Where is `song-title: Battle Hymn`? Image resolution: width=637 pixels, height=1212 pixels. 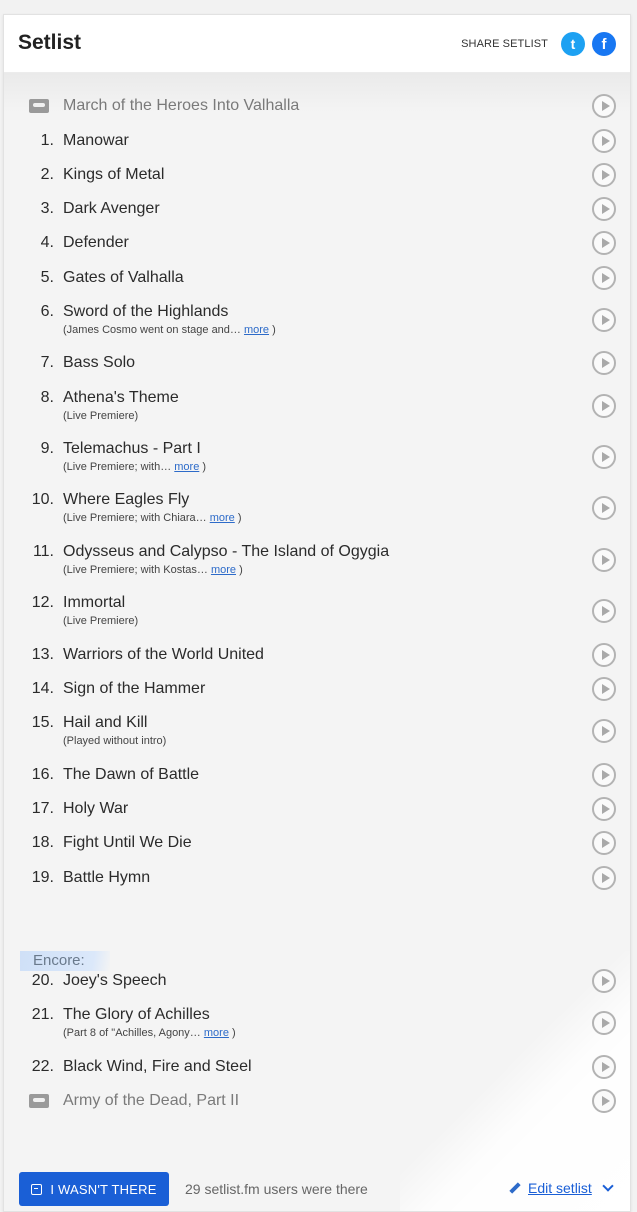 song-title: Battle Hymn is located at coordinates (106, 878).